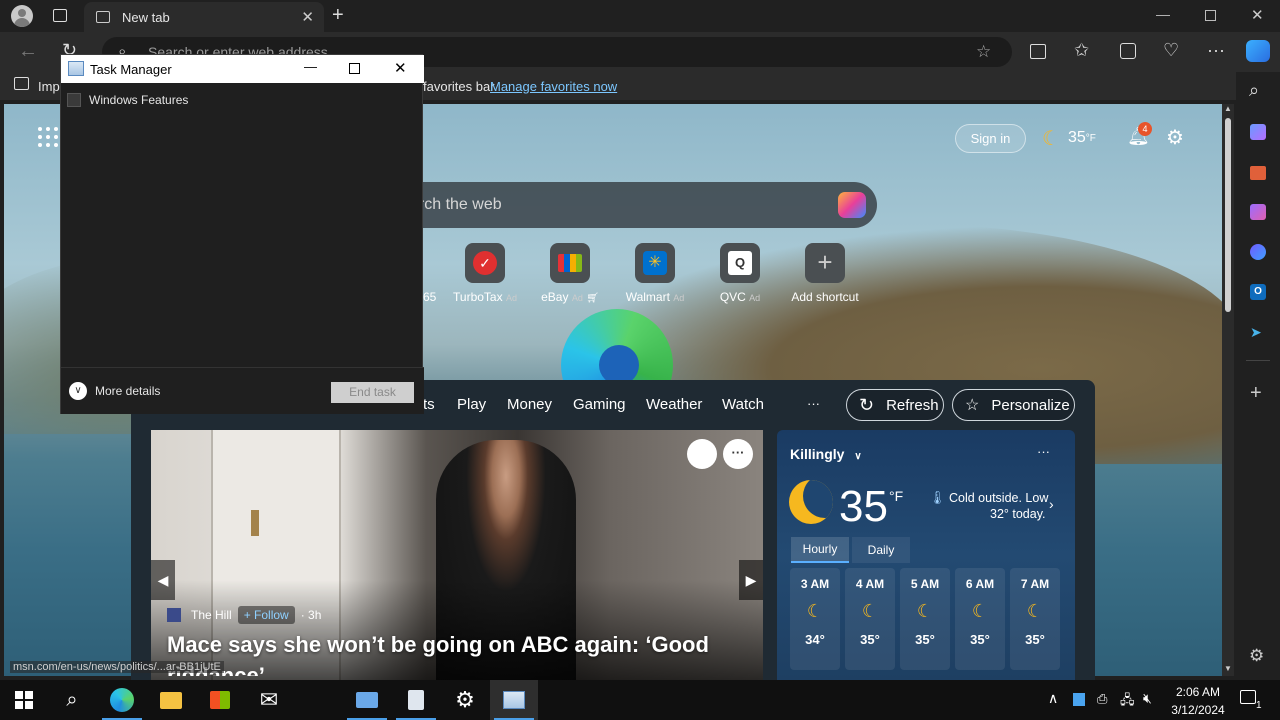  Describe the element at coordinates (49, 86) in the screenshot. I see `import-favorites-link: Imp` at that location.